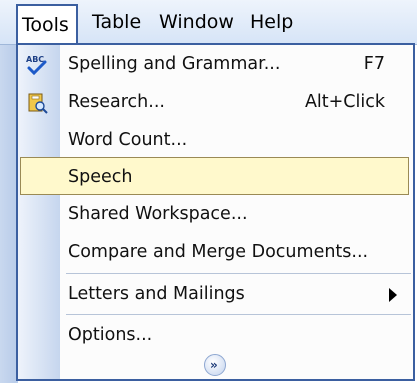 The height and width of the screenshot is (383, 417). What do you see at coordinates (271, 22) in the screenshot?
I see `menu-help: Help` at bounding box center [271, 22].